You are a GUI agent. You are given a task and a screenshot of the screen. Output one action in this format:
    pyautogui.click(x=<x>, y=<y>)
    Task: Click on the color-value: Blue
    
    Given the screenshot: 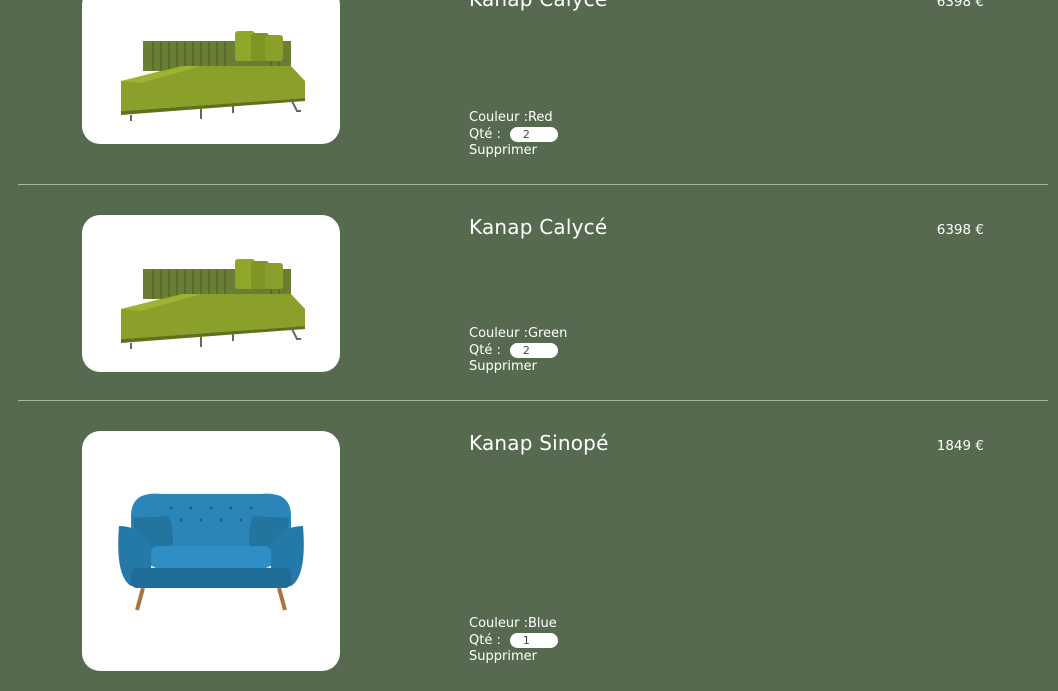 What is the action you would take?
    pyautogui.click(x=542, y=623)
    